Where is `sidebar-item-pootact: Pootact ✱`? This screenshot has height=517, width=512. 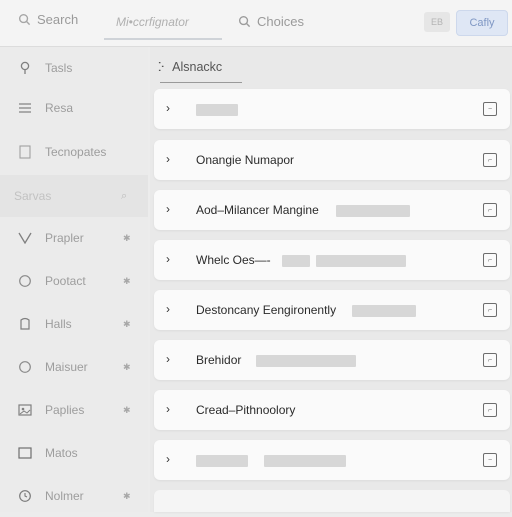 sidebar-item-pootact: Pootact ✱ is located at coordinates (74, 281).